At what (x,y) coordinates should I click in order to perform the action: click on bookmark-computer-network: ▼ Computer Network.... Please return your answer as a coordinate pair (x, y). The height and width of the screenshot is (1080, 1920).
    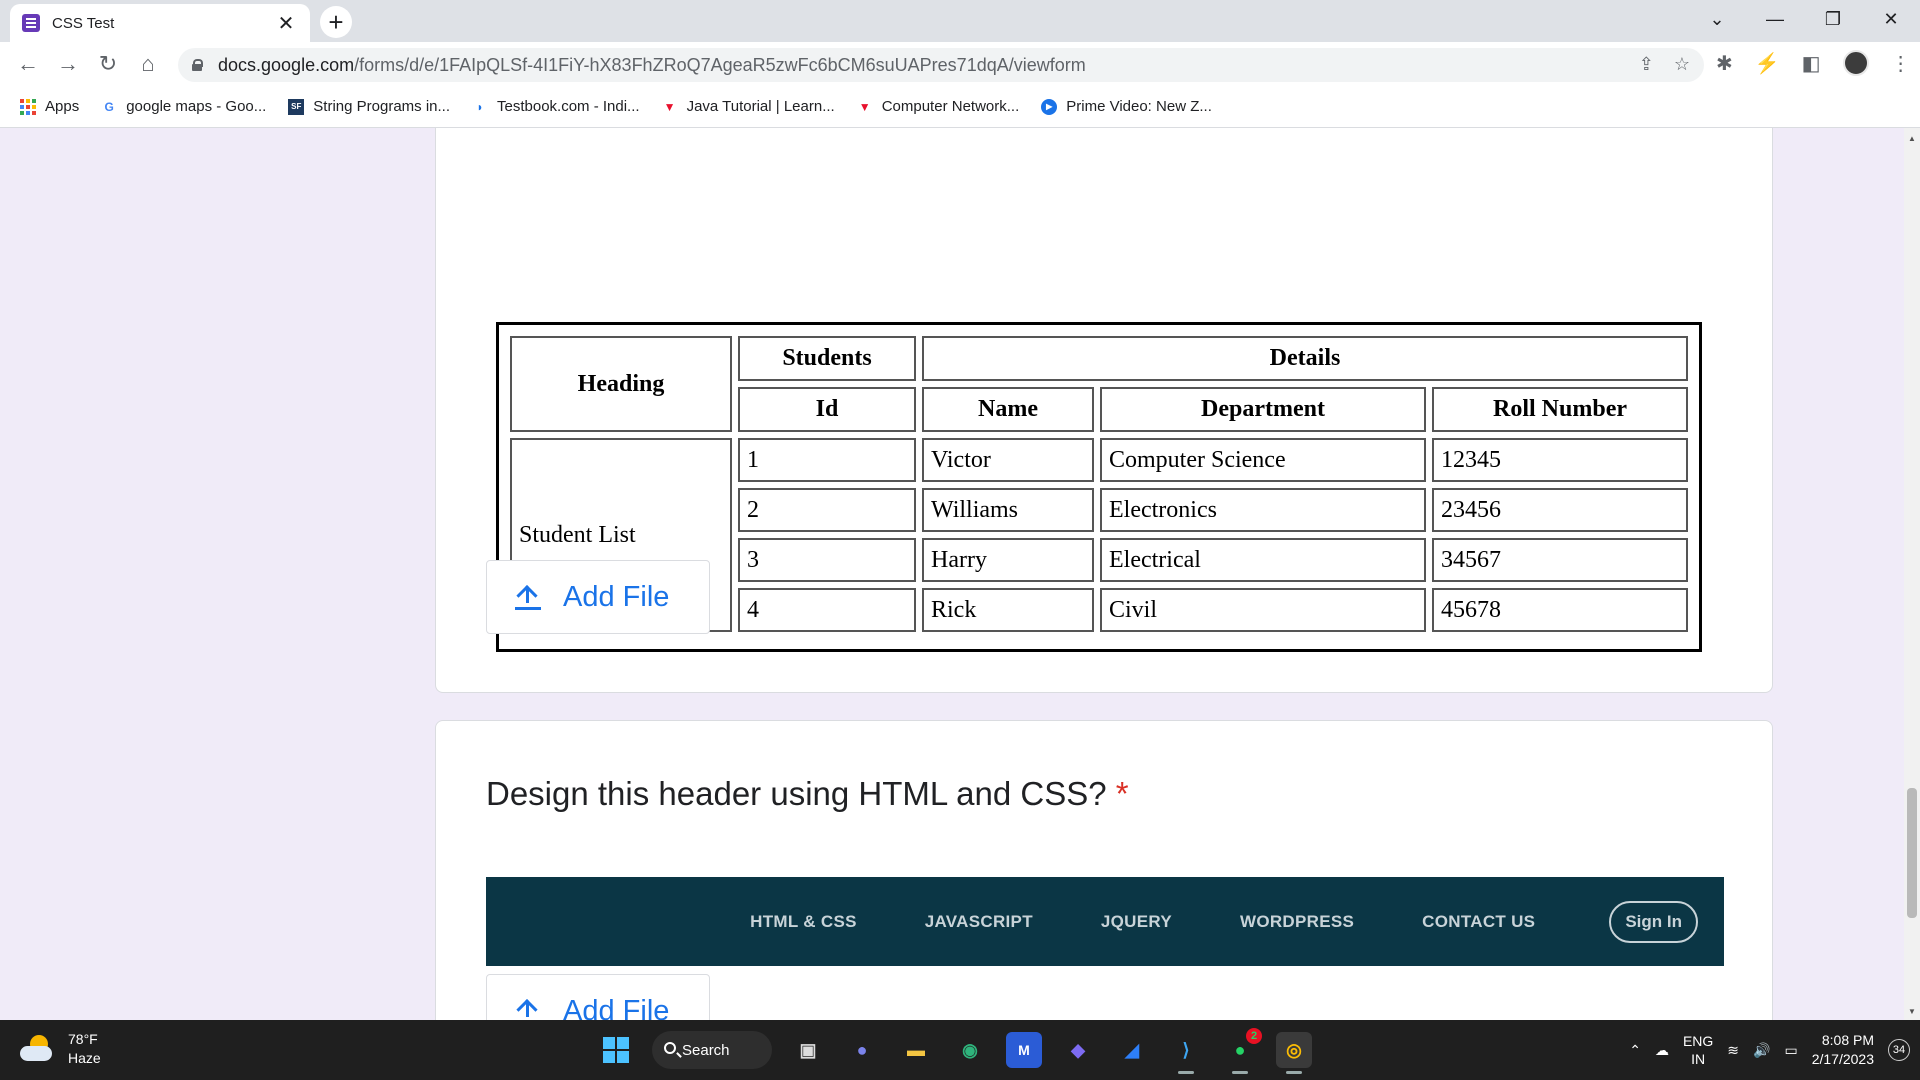
    Looking at the image, I should click on (938, 106).